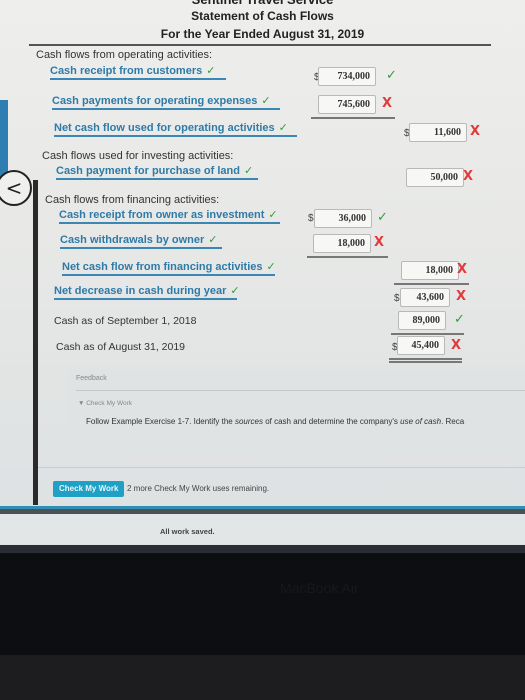 The width and height of the screenshot is (525, 700). What do you see at coordinates (89, 489) in the screenshot?
I see `check-my-work-button: Check My Work` at bounding box center [89, 489].